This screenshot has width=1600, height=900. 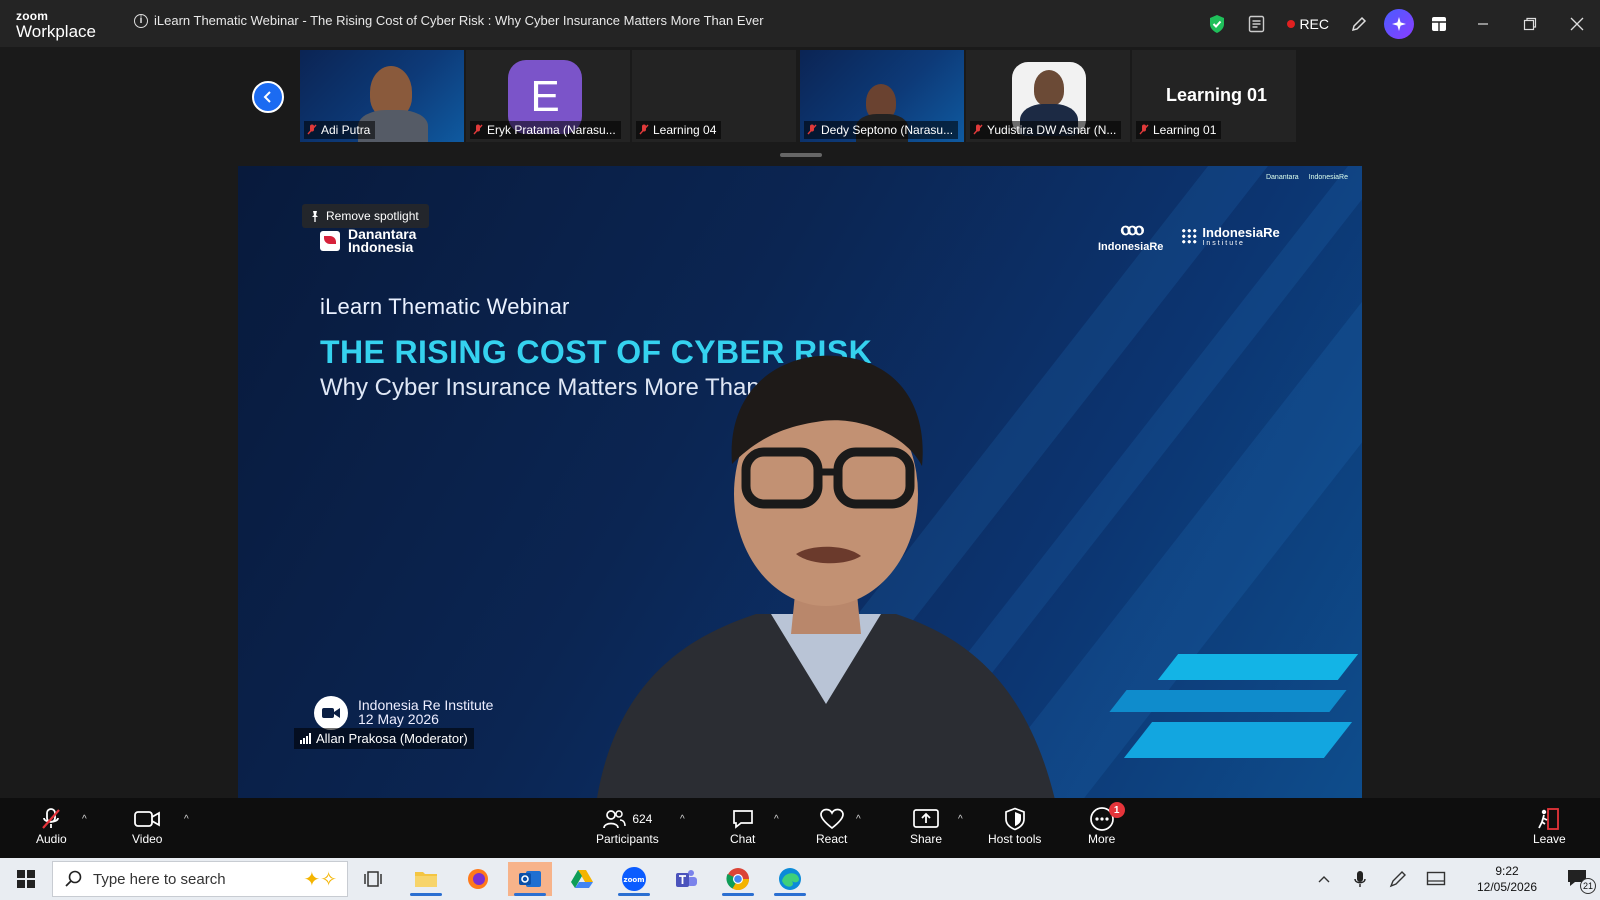 I want to click on chat-button: Chat, so click(x=742, y=826).